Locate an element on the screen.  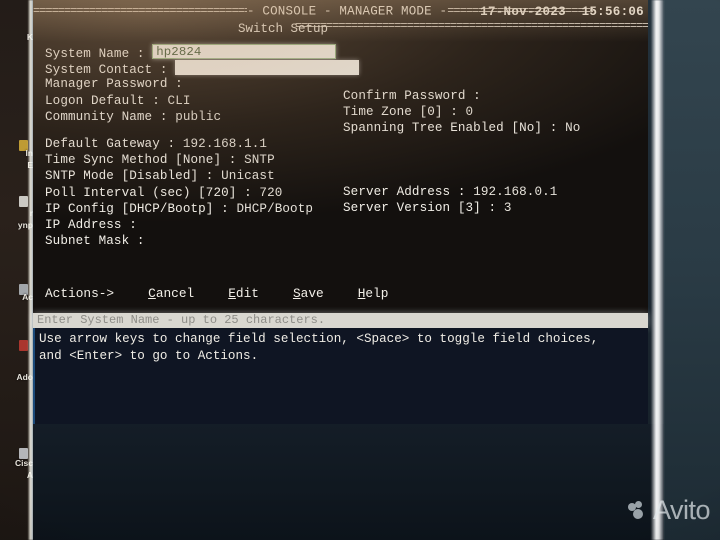
field-value: No is located at coordinates (573, 128).